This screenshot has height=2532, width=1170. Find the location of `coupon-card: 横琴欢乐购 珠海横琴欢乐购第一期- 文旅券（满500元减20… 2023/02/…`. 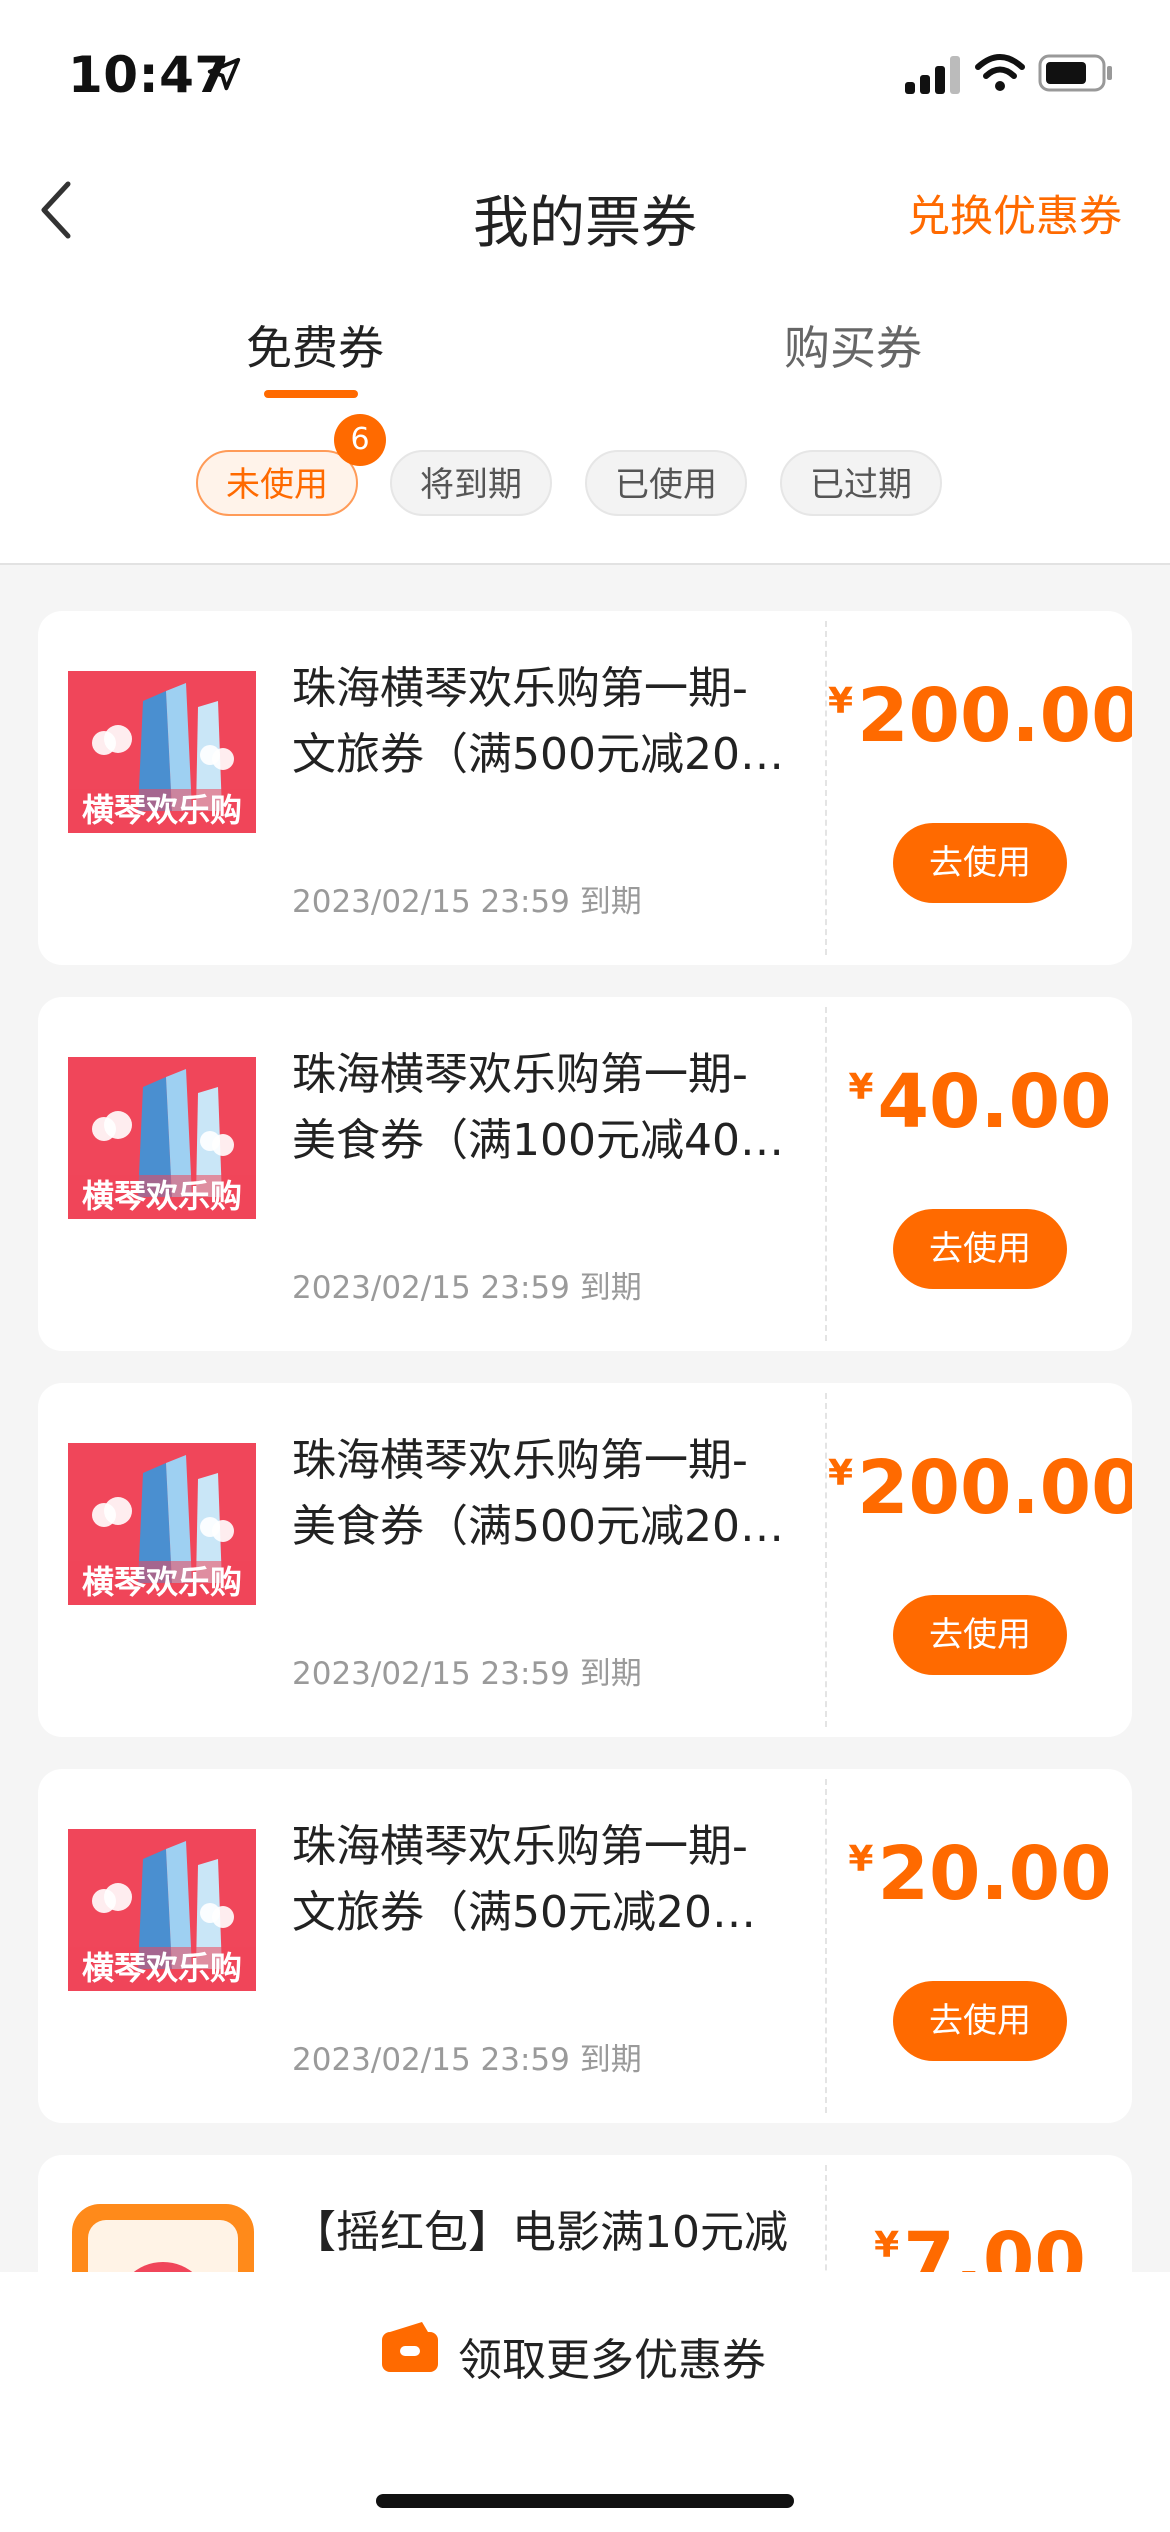

coupon-card: 横琴欢乐购 珠海横琴欢乐购第一期- 文旅券（满500元减20… 2023/02/… is located at coordinates (585, 788).